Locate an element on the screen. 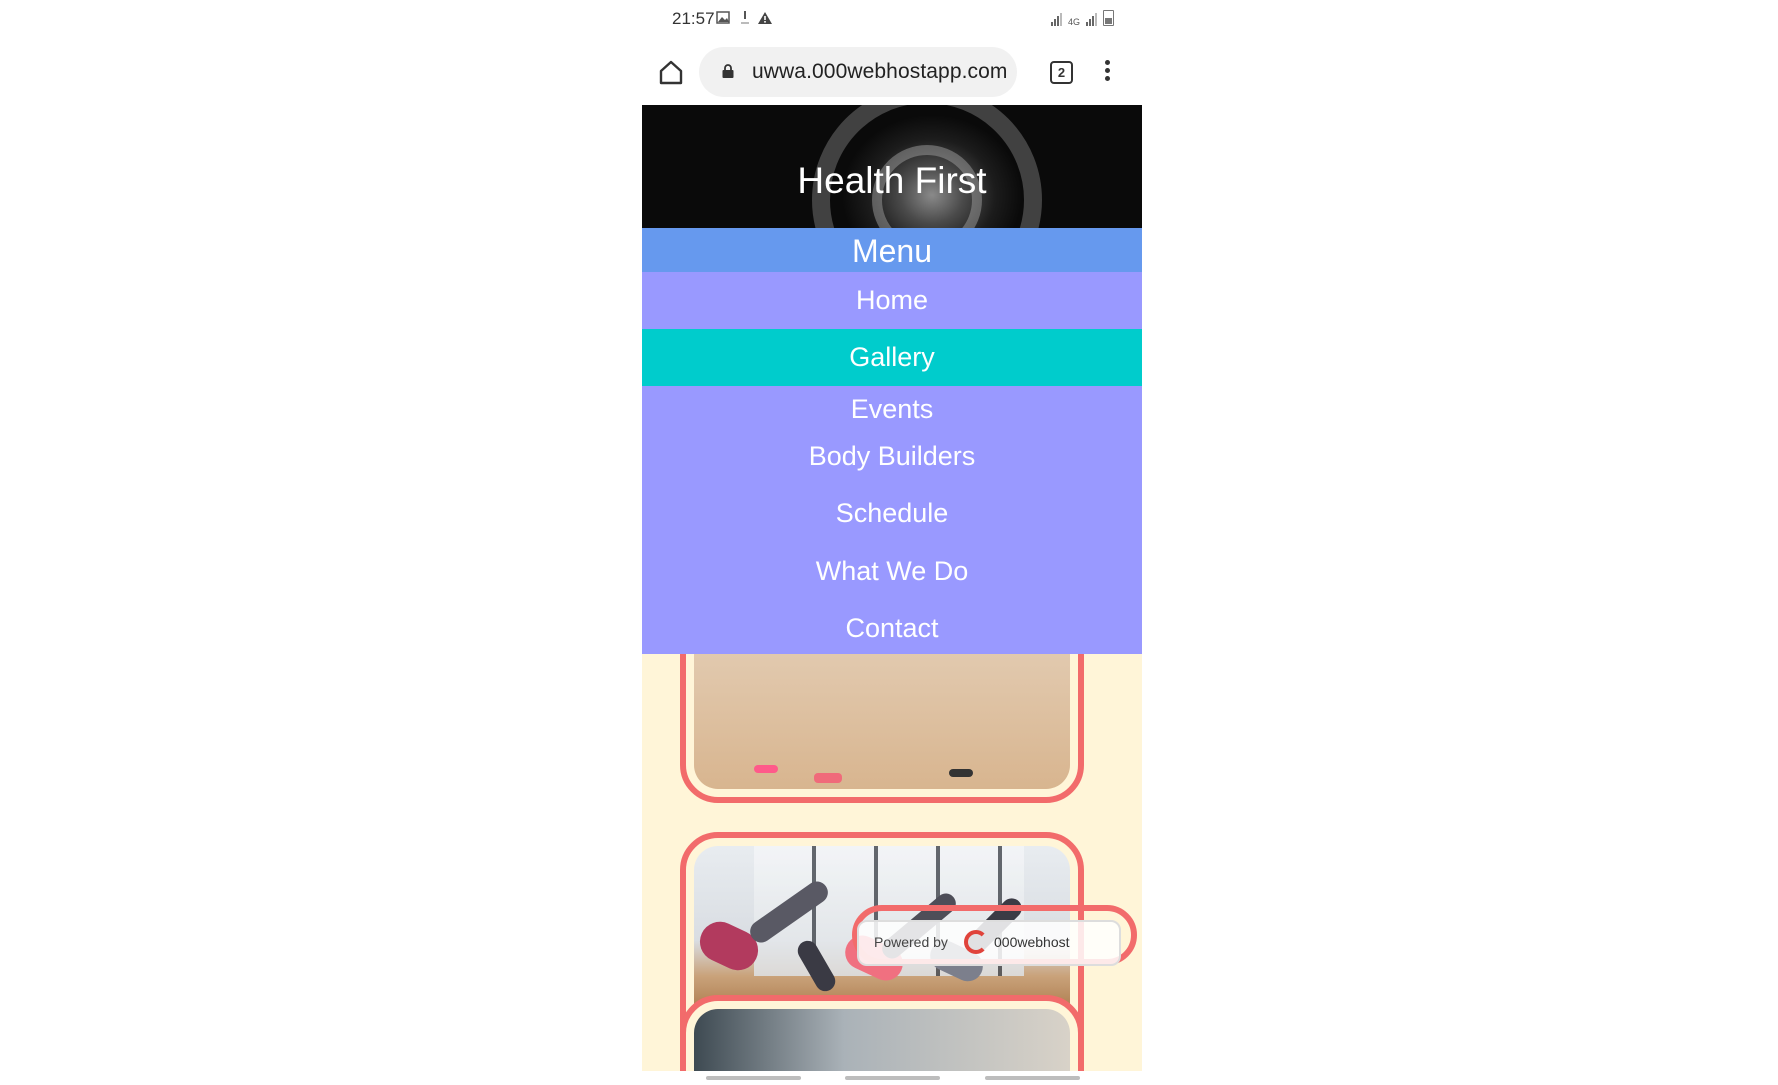 Image resolution: width=1778 pixels, height=1085 pixels. lock-icon is located at coordinates (728, 71).